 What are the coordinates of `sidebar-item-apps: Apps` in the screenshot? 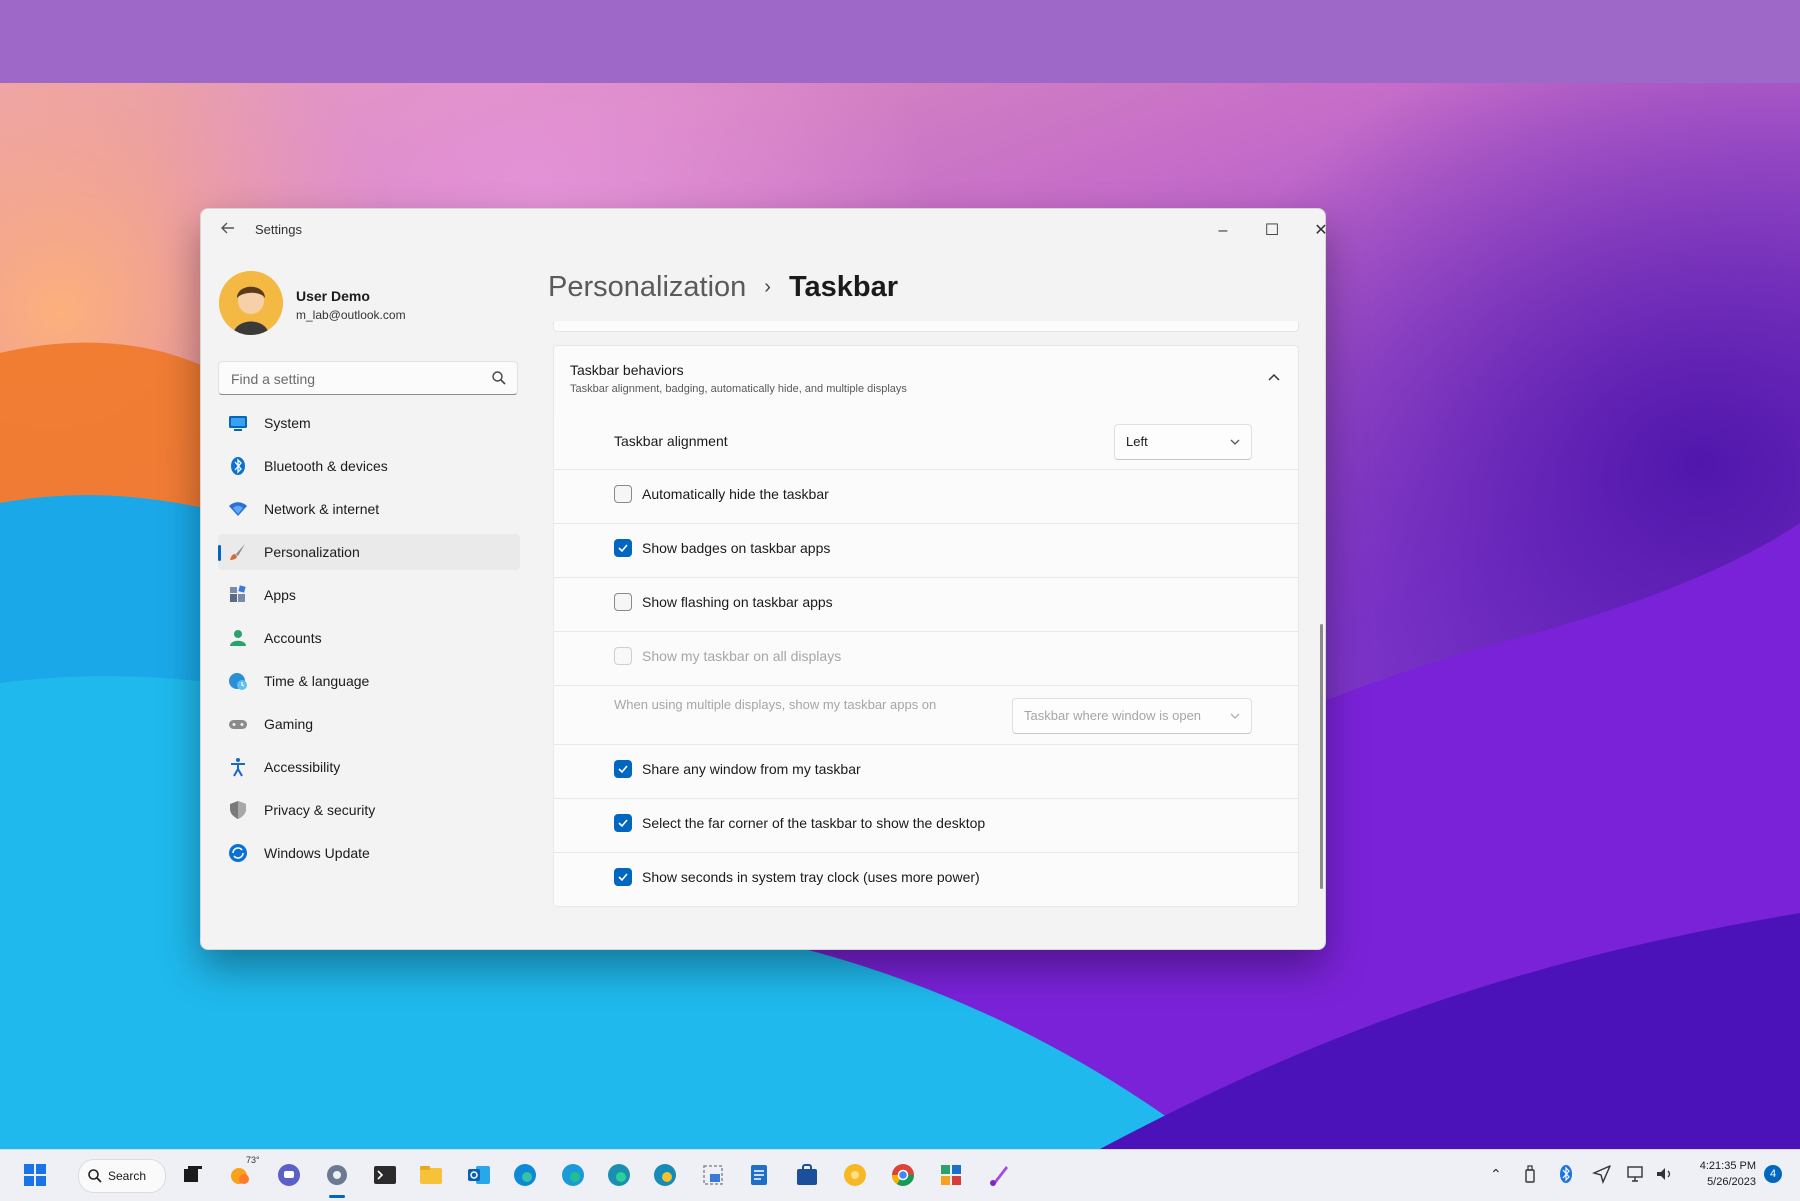 It's located at (369, 595).